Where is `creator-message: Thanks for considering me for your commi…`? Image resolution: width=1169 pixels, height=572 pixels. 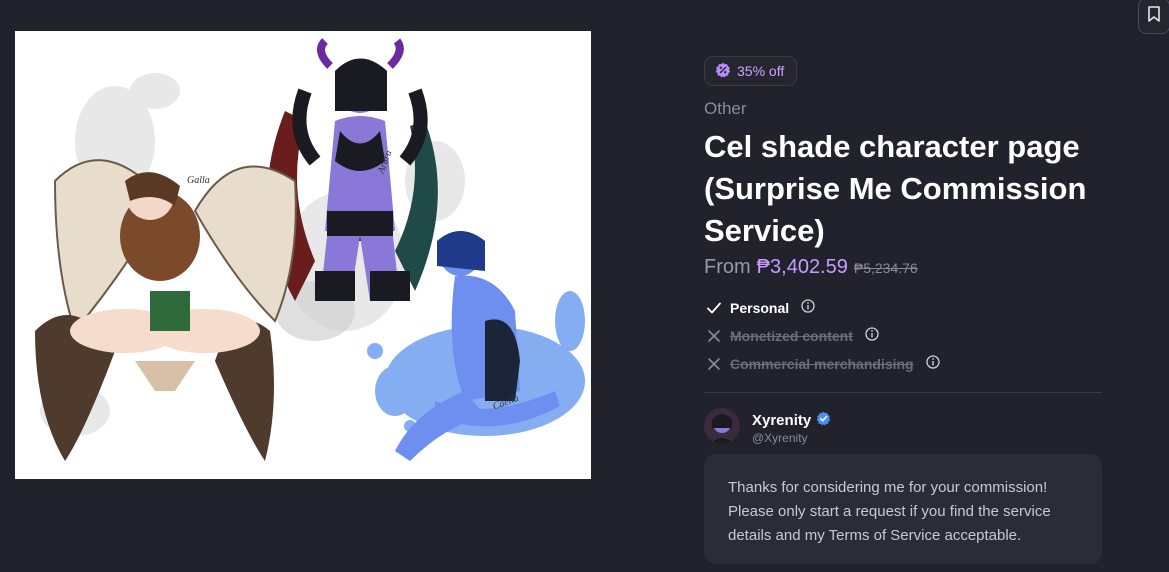 creator-message: Thanks for considering me for your commi… is located at coordinates (903, 509).